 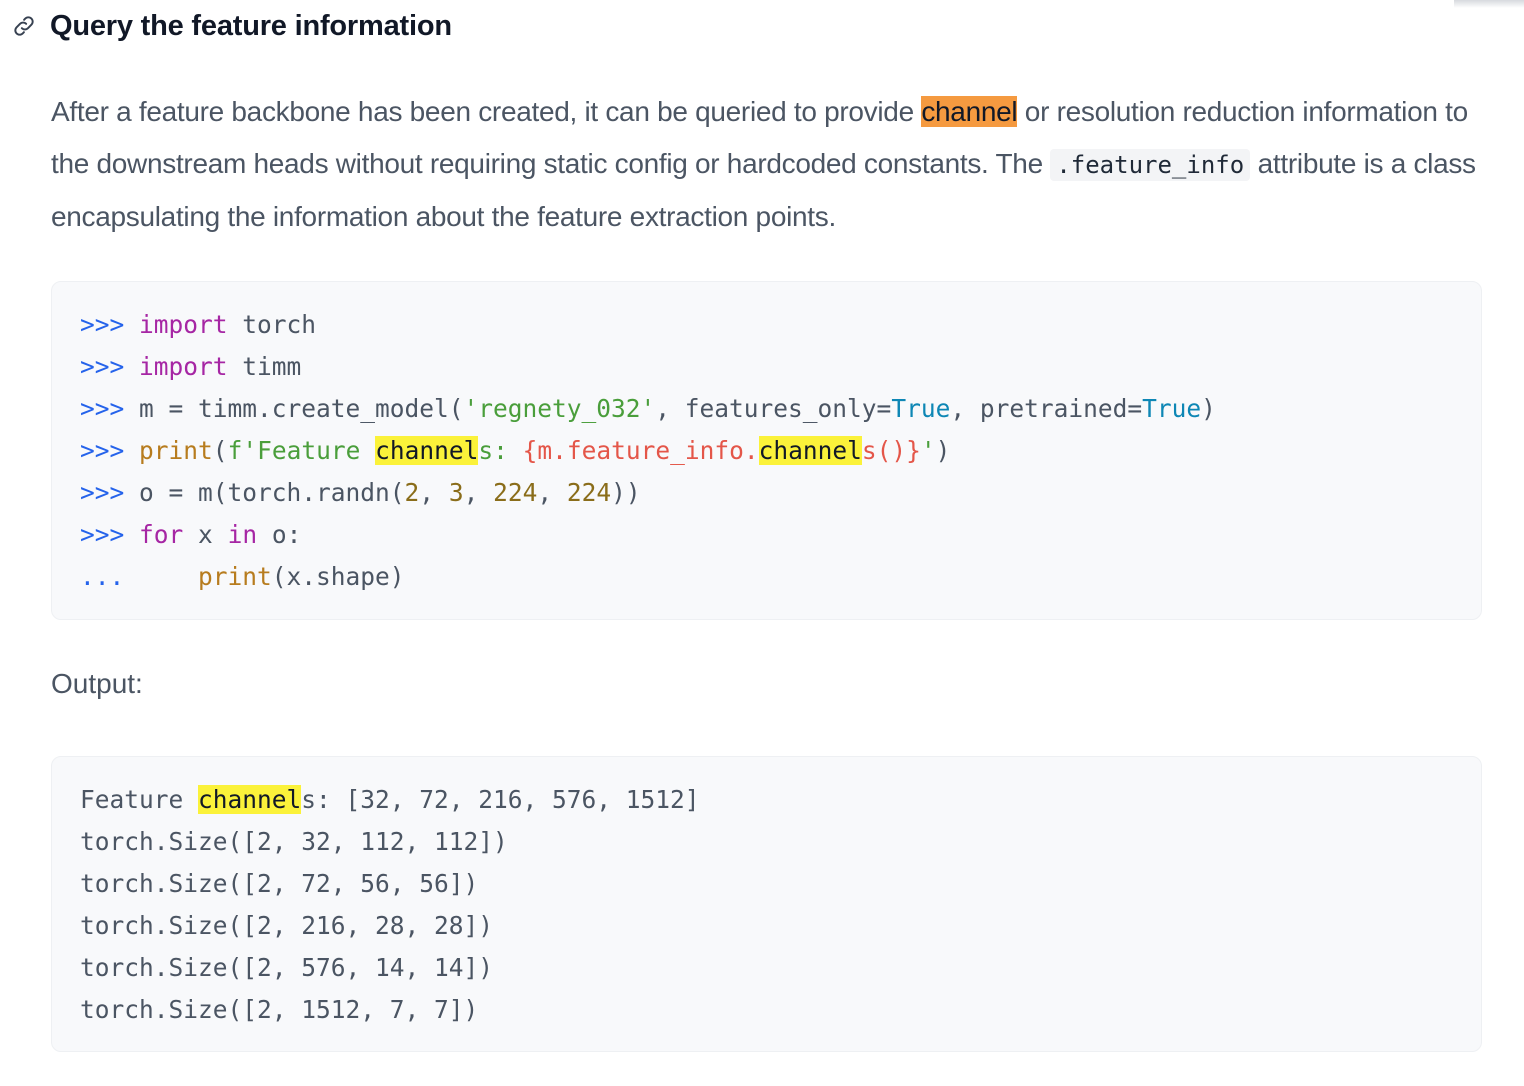 What do you see at coordinates (626, 492) in the screenshot?
I see `code-text: ))` at bounding box center [626, 492].